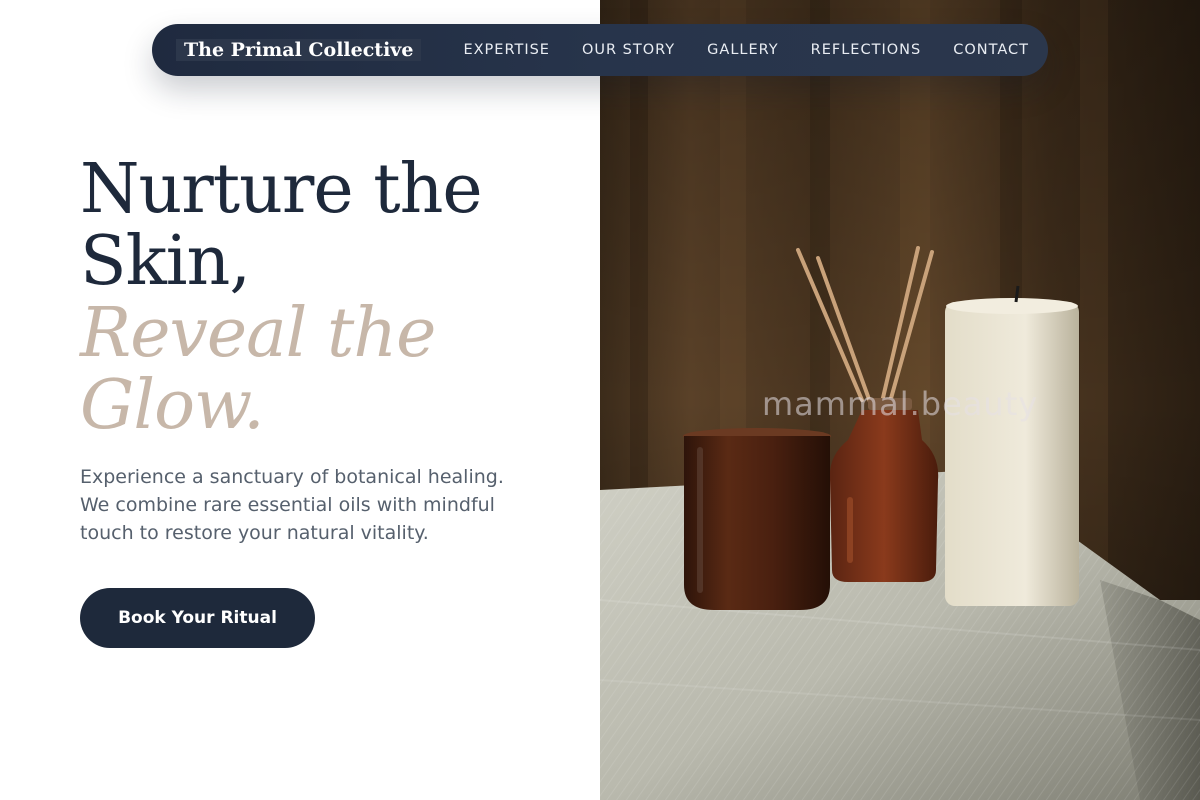  Describe the element at coordinates (258, 333) in the screenshot. I see `headline-accent-line: Reveal the` at that location.